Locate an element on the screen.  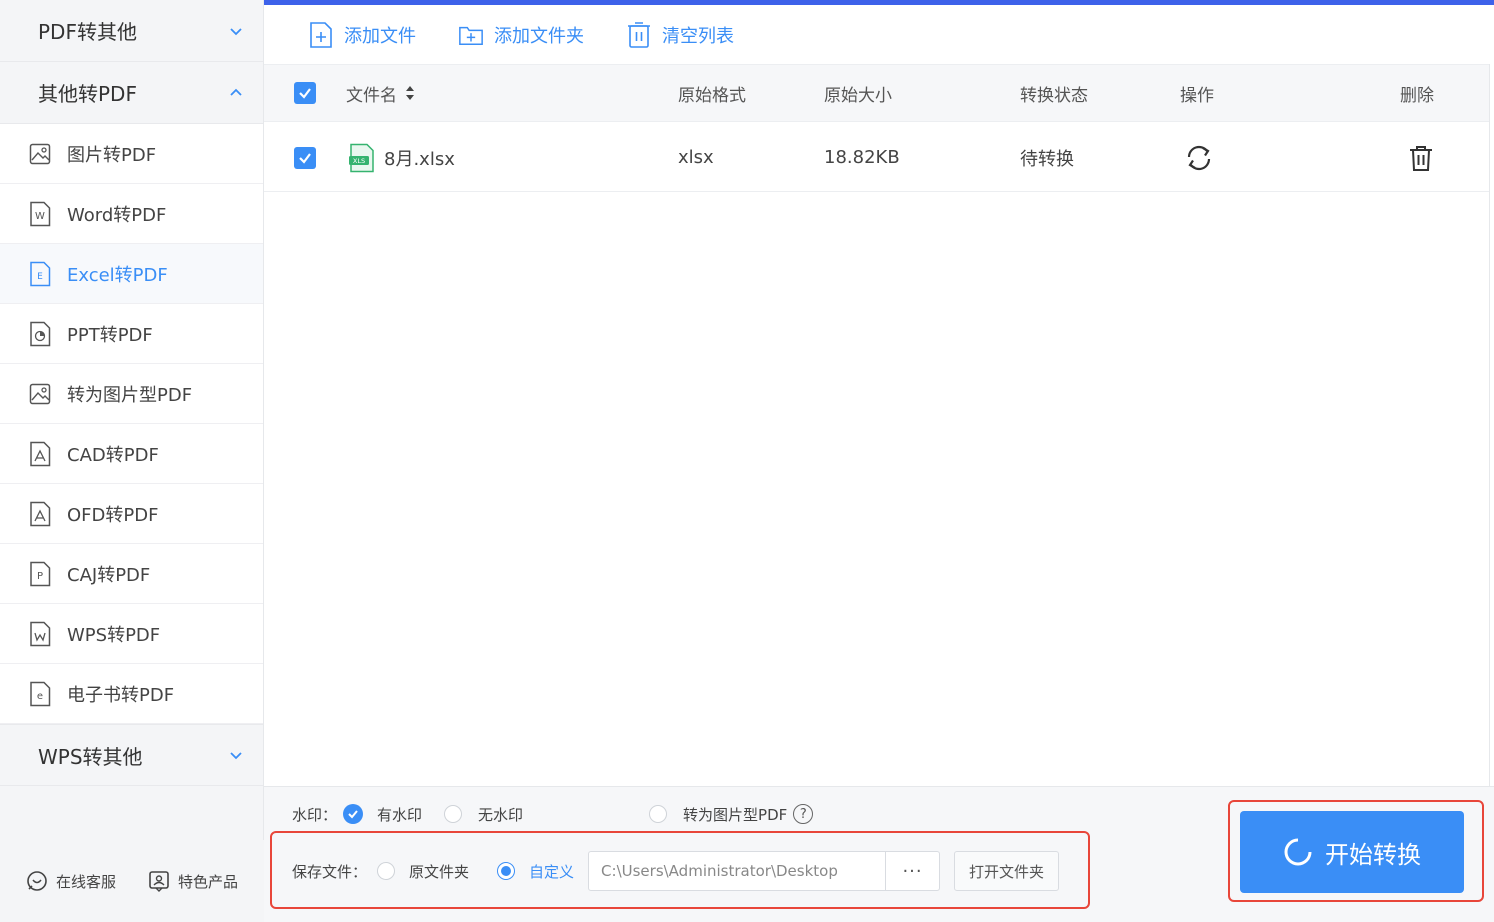
browse-button: ··· is located at coordinates (913, 871).